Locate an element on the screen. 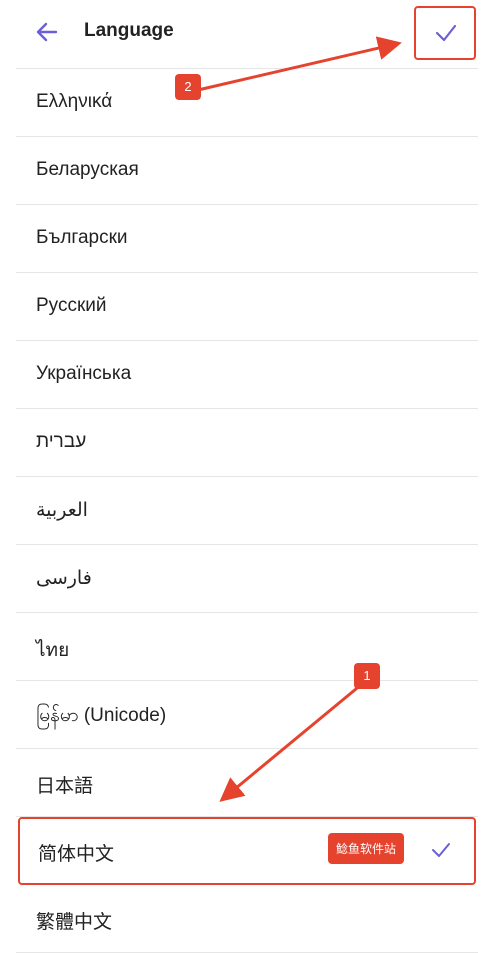 The width and height of the screenshot is (486, 953). language-label: Ελληνικά is located at coordinates (74, 101).